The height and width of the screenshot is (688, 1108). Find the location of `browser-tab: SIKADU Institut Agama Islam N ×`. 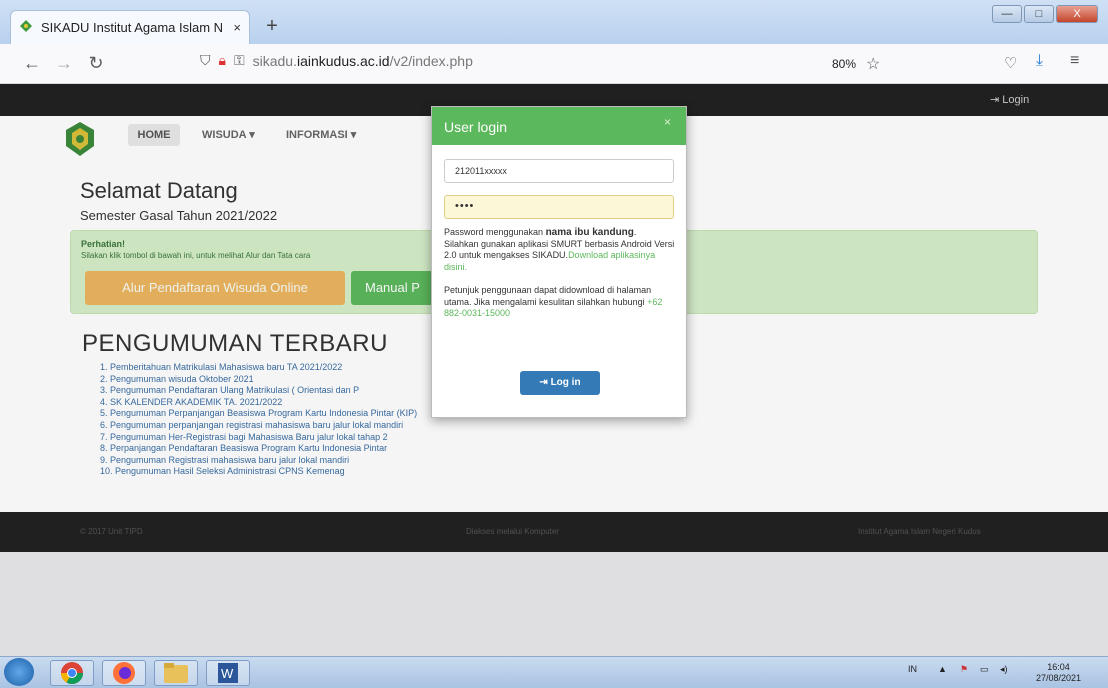

browser-tab: SIKADU Institut Agama Islam N × is located at coordinates (130, 27).